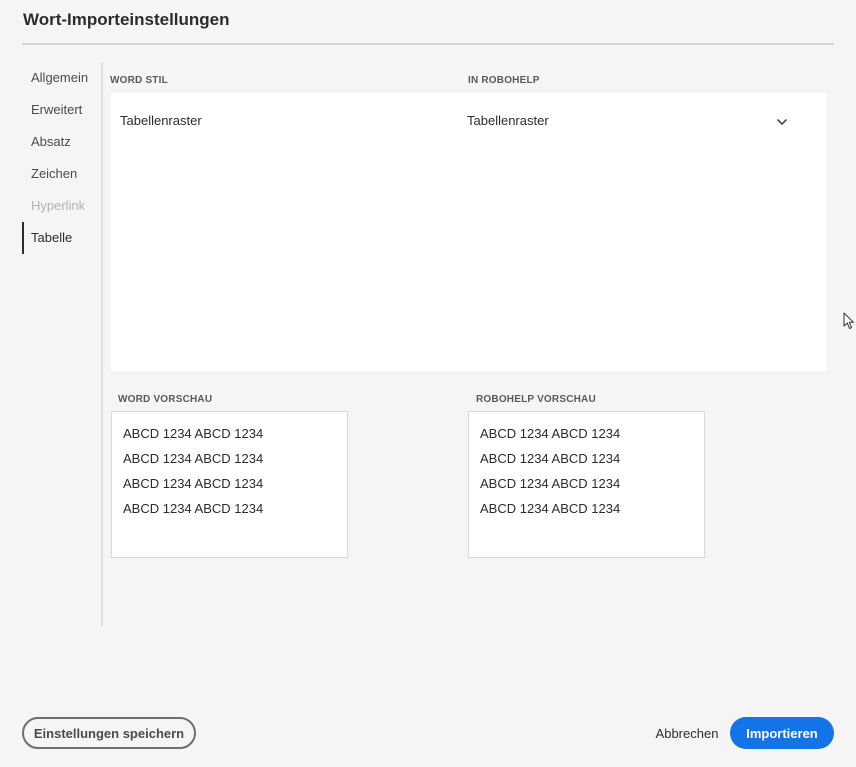 The width and height of the screenshot is (856, 767). I want to click on robohelp-style-value: Tabellenraster, so click(508, 120).